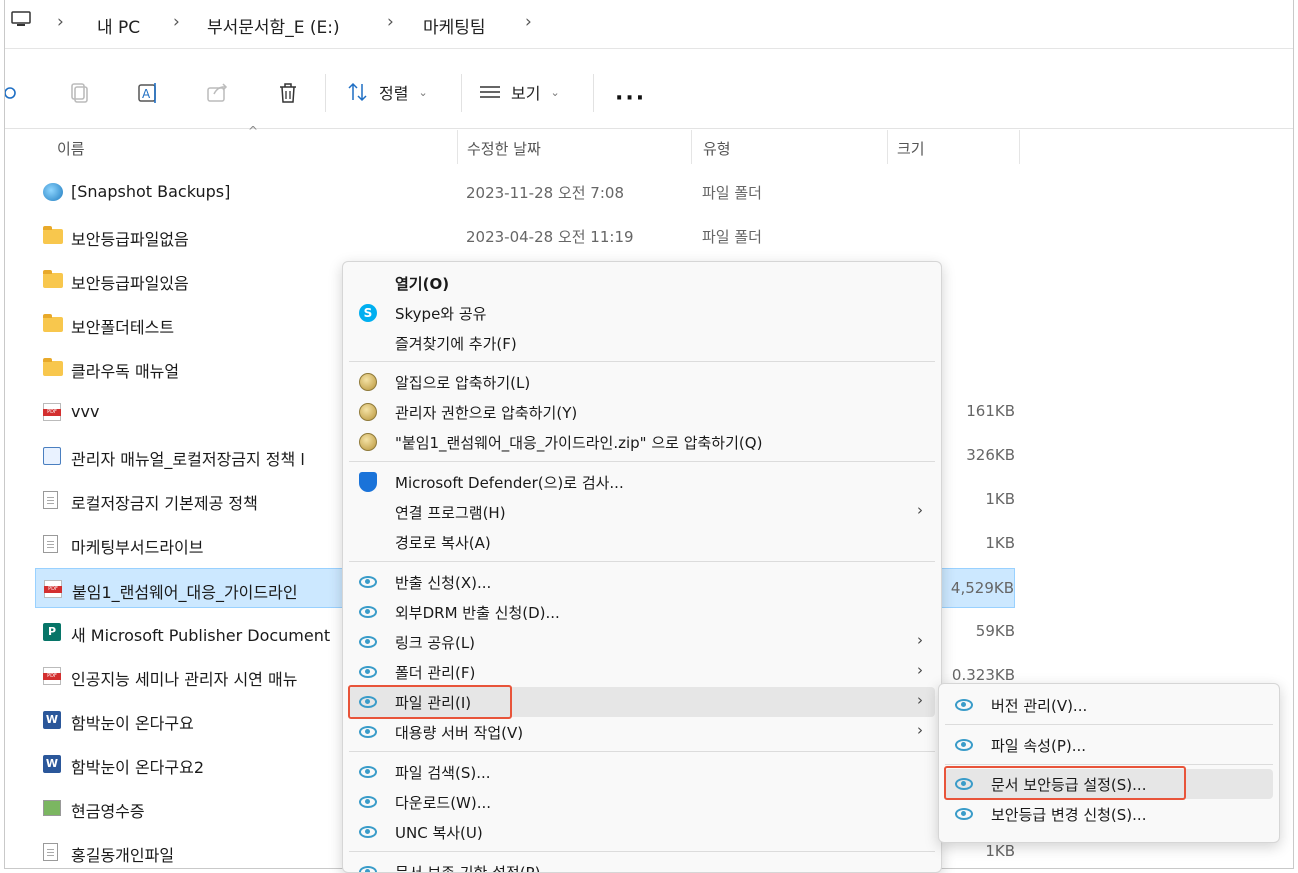 This screenshot has height=873, width=1298. I want to click on highlight-box, so click(430, 702).